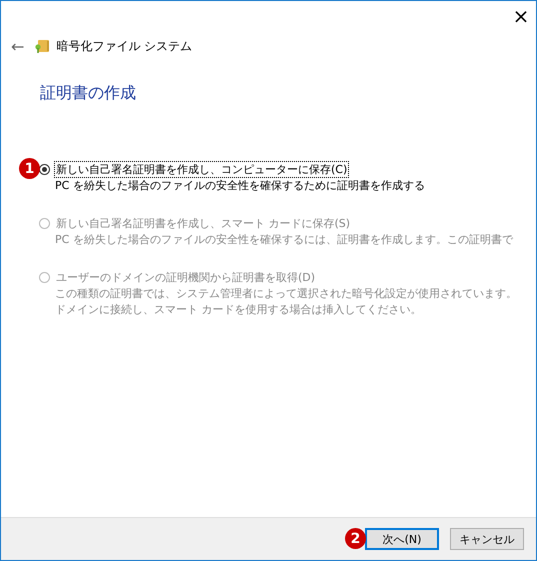 The image size is (537, 561). What do you see at coordinates (124, 46) in the screenshot?
I see `window-title: 暗号化ファイル システム` at bounding box center [124, 46].